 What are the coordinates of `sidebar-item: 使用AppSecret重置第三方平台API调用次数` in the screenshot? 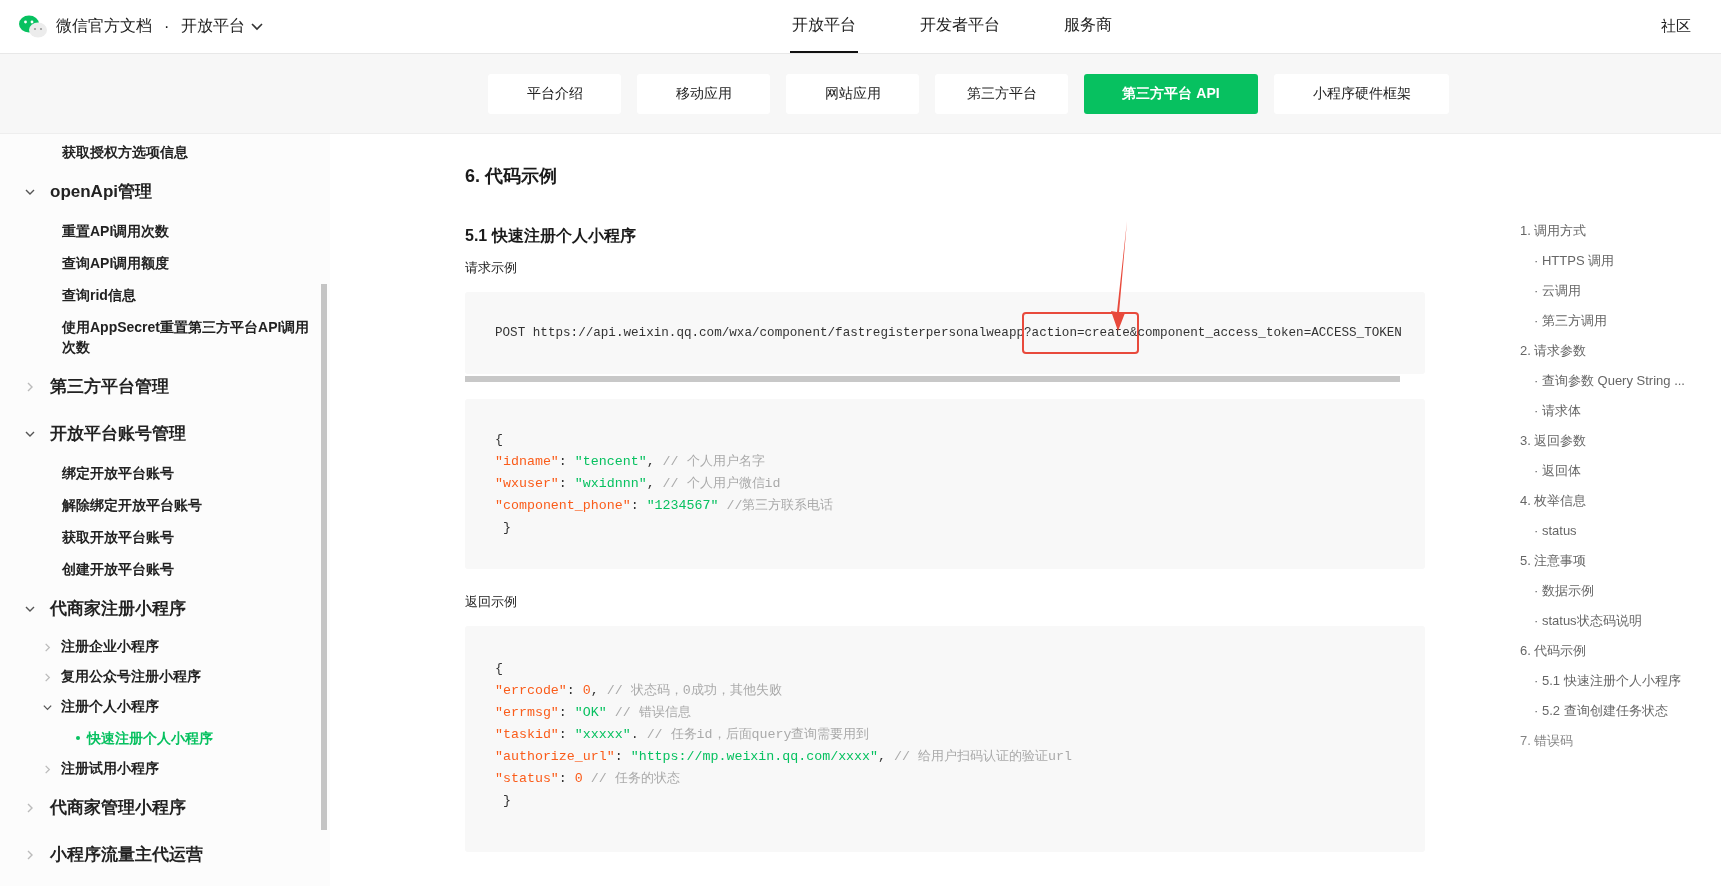 It's located at (168, 337).